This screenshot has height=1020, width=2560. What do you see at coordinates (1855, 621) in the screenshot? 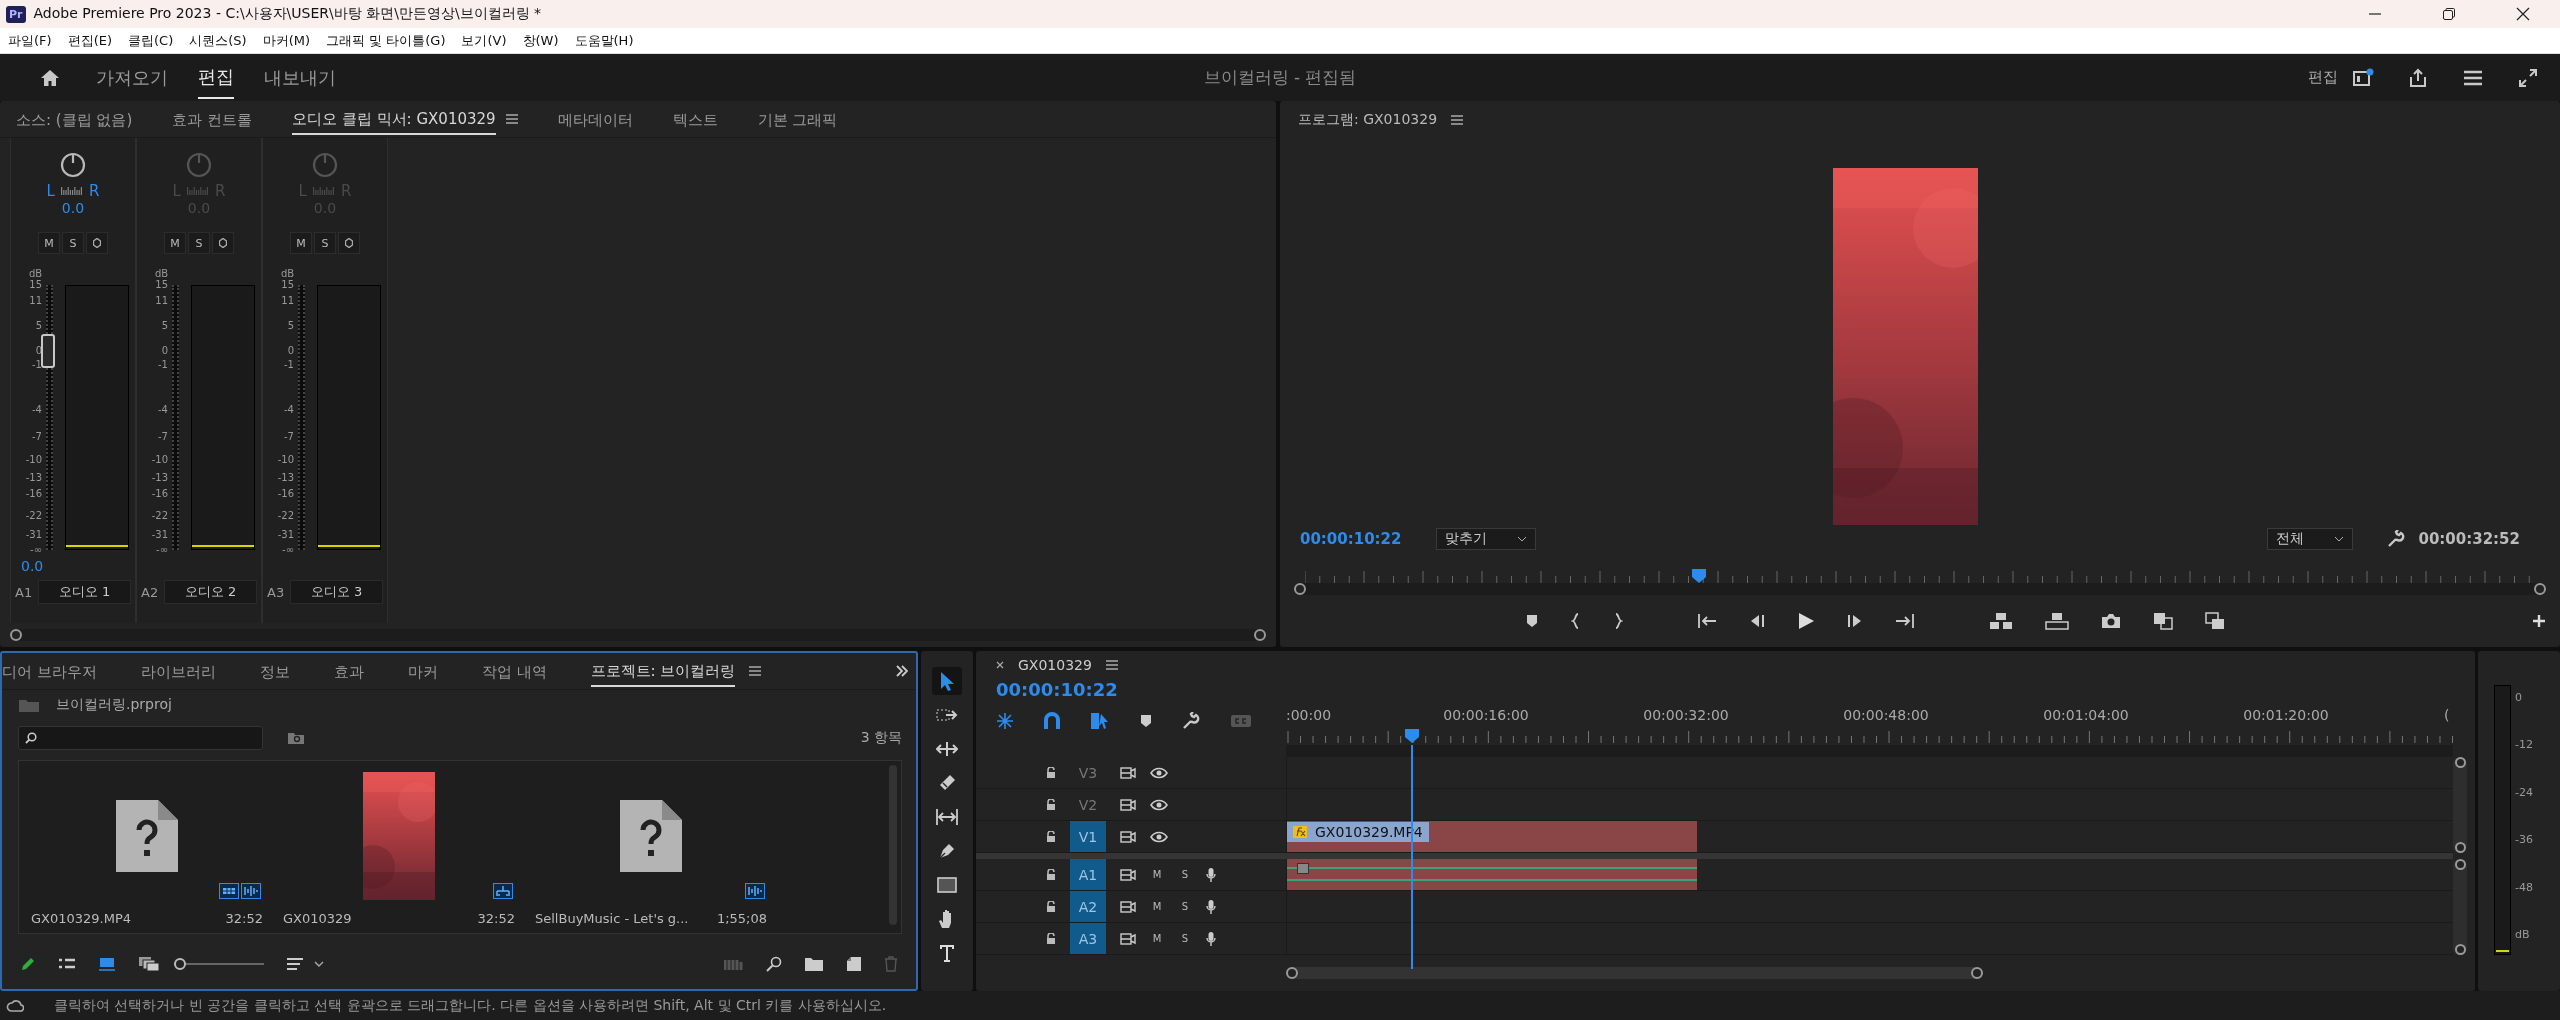
I see `step-forward-icon` at bounding box center [1855, 621].